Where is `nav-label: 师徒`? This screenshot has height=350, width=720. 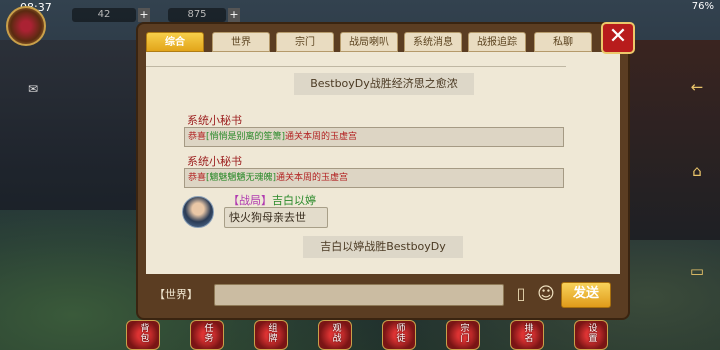
nav-label: 师徒 is located at coordinates (401, 334).